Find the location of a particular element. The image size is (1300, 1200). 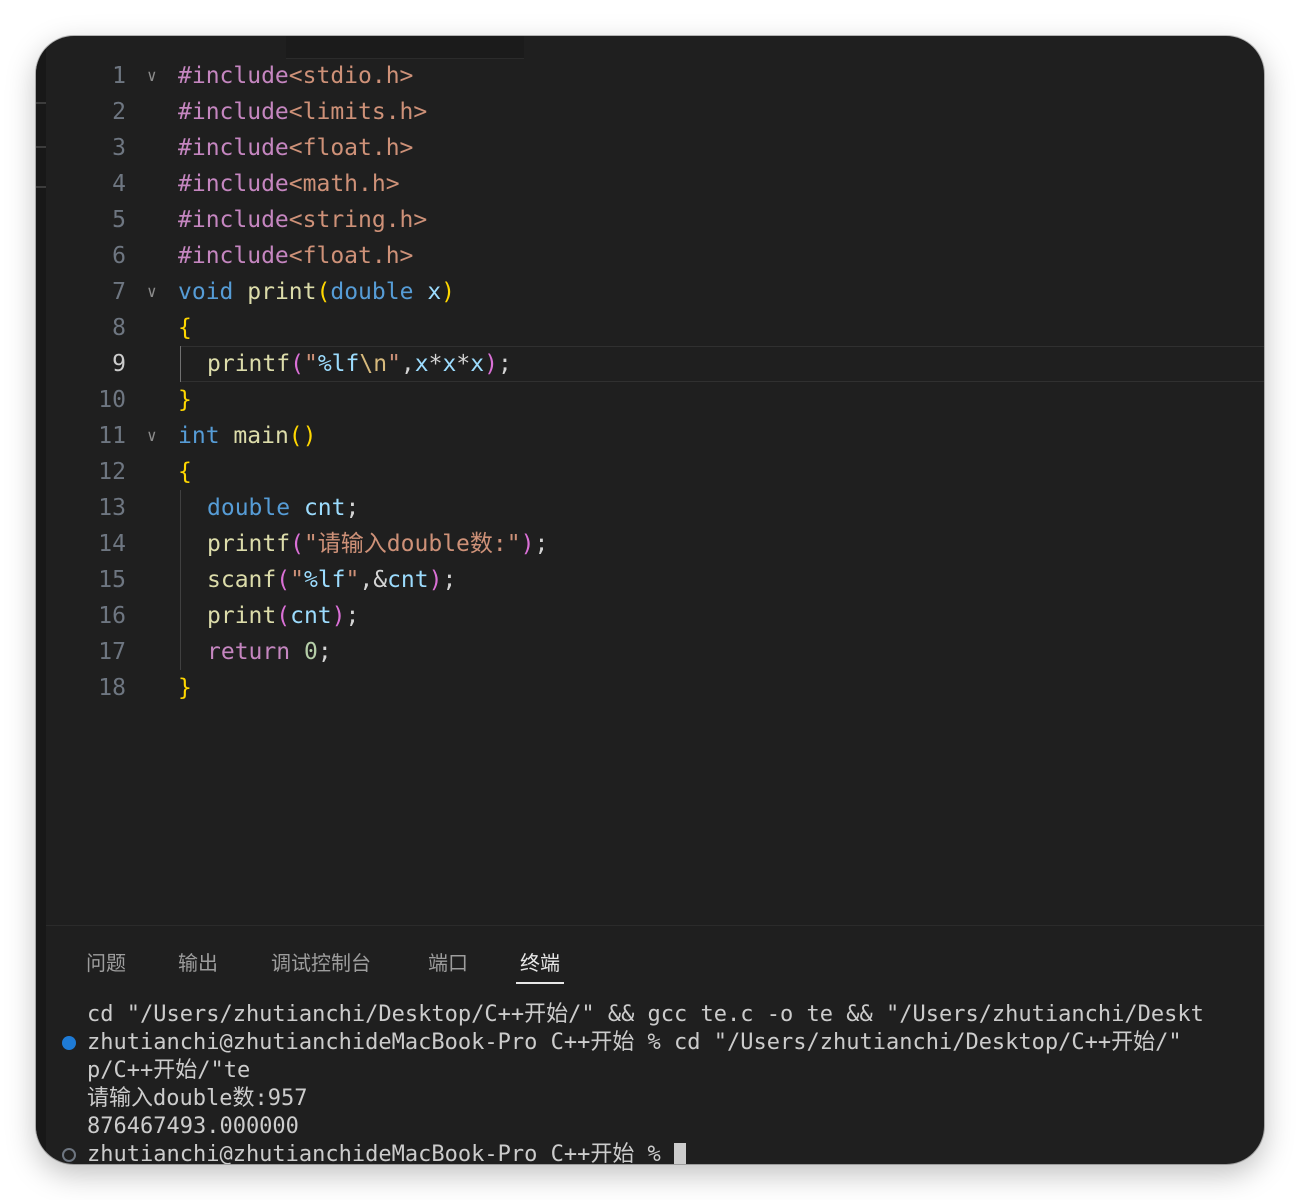

code-token: main is located at coordinates (261, 436).